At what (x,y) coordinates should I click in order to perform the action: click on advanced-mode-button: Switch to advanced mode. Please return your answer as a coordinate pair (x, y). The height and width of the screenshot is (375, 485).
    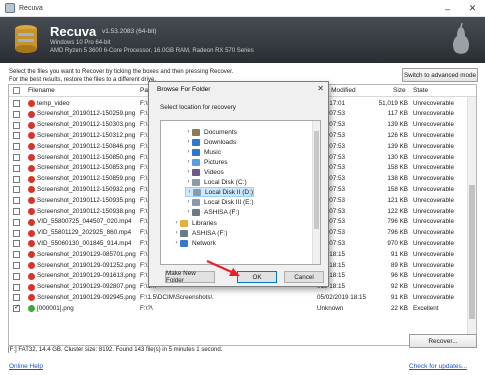
    Looking at the image, I should click on (440, 75).